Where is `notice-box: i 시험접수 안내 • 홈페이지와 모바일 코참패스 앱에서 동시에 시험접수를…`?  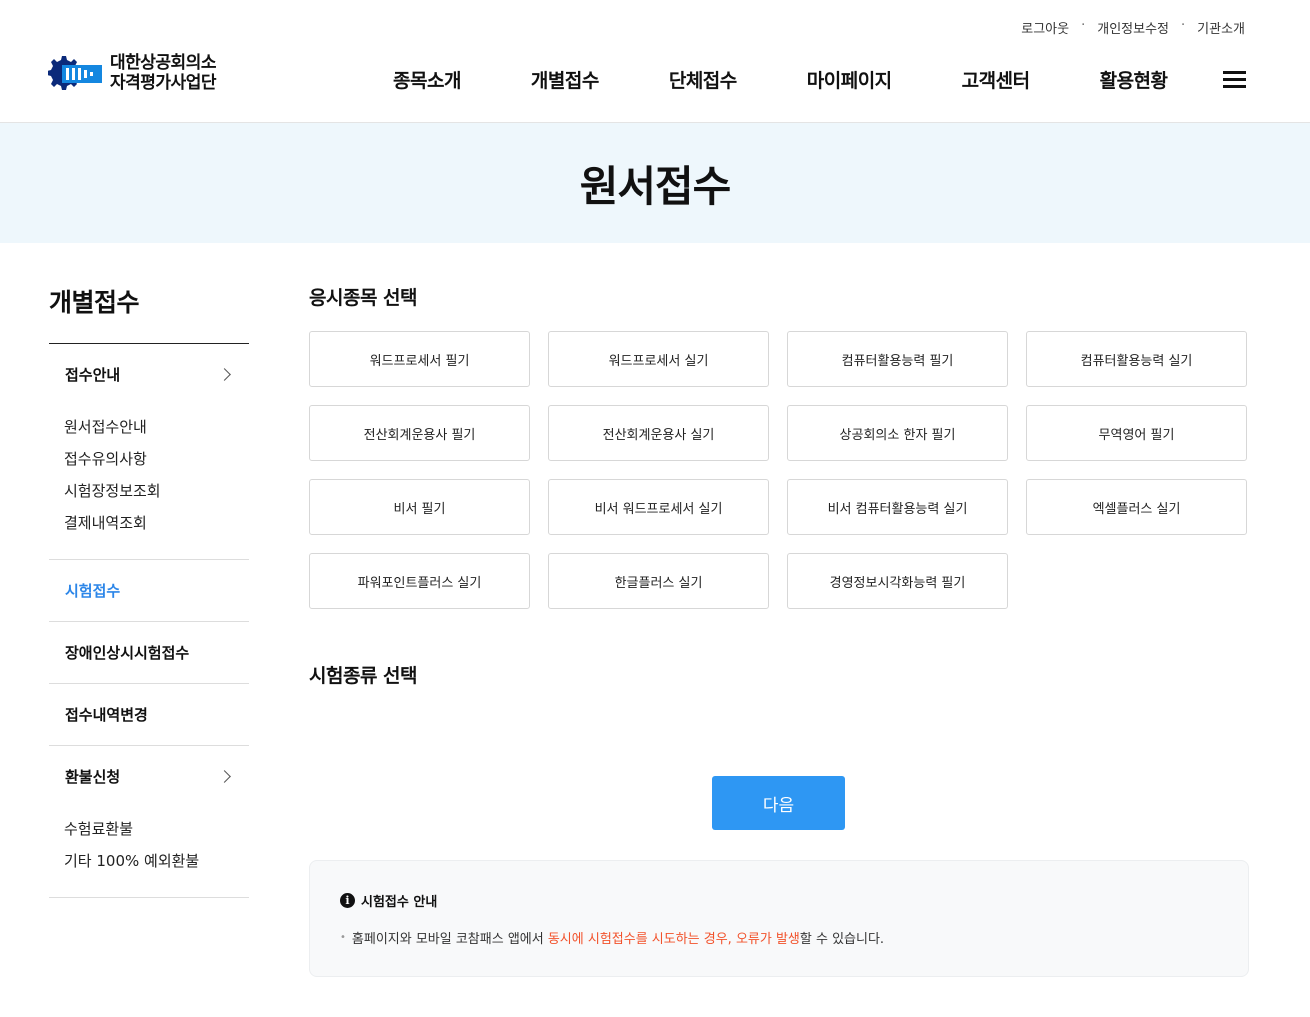
notice-box: i 시험접수 안내 • 홈페이지와 모바일 코참패스 앱에서 동시에 시험접수를… is located at coordinates (779, 918).